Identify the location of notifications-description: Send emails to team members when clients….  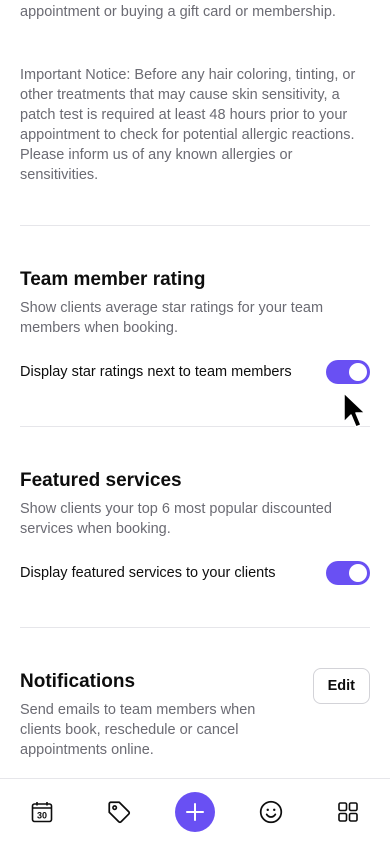
(138, 730).